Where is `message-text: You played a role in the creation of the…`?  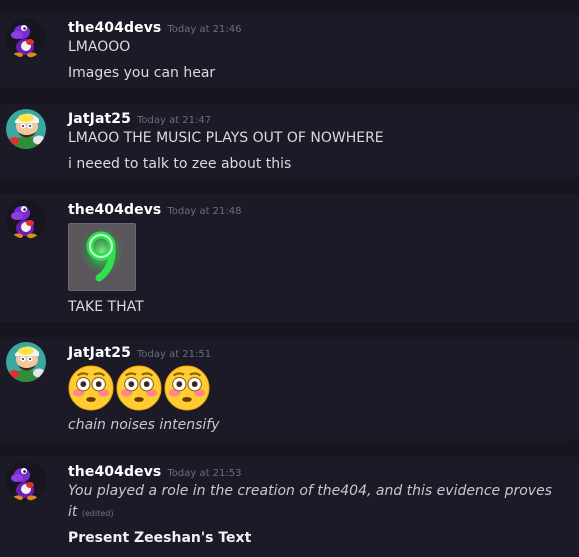 message-text: You played a role in the creation of the… is located at coordinates (310, 491).